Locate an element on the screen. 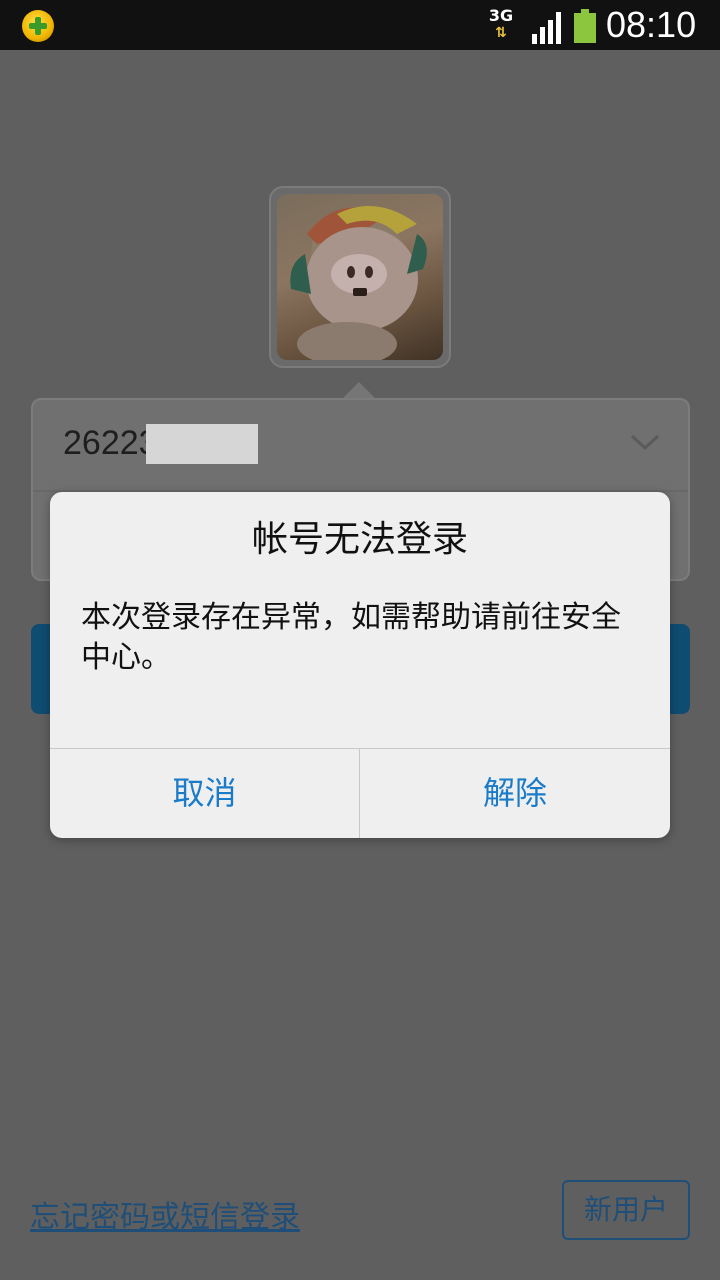 Image resolution: width=720 pixels, height=1280 pixels. avatar-frame is located at coordinates (360, 277).